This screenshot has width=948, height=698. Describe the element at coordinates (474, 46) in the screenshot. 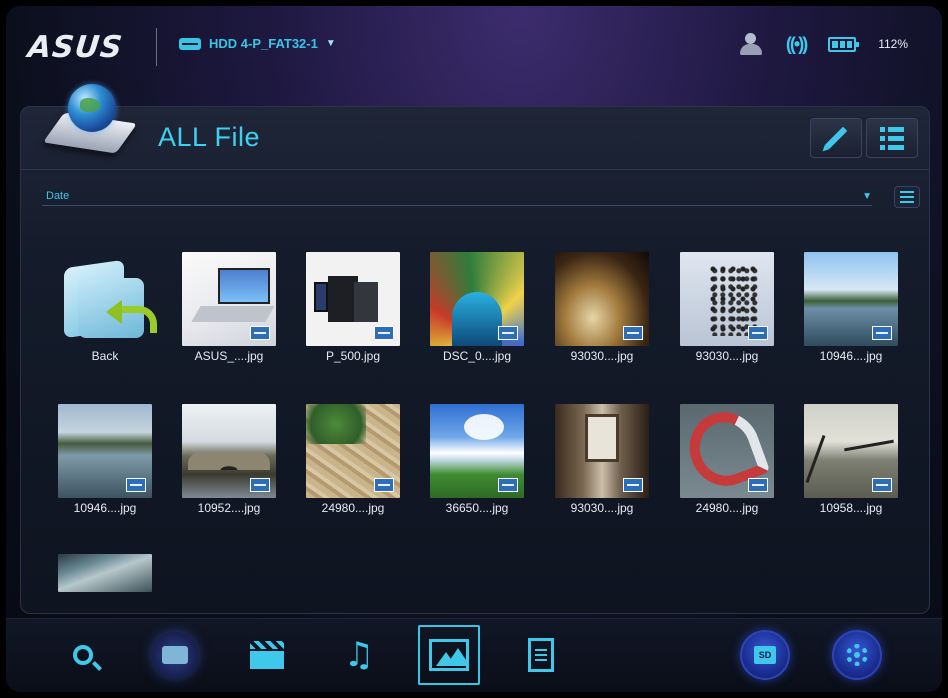

I see `top-bar: ASUS HDD 4-P_FAT32-1 ▼ ((•)) 112%` at that location.